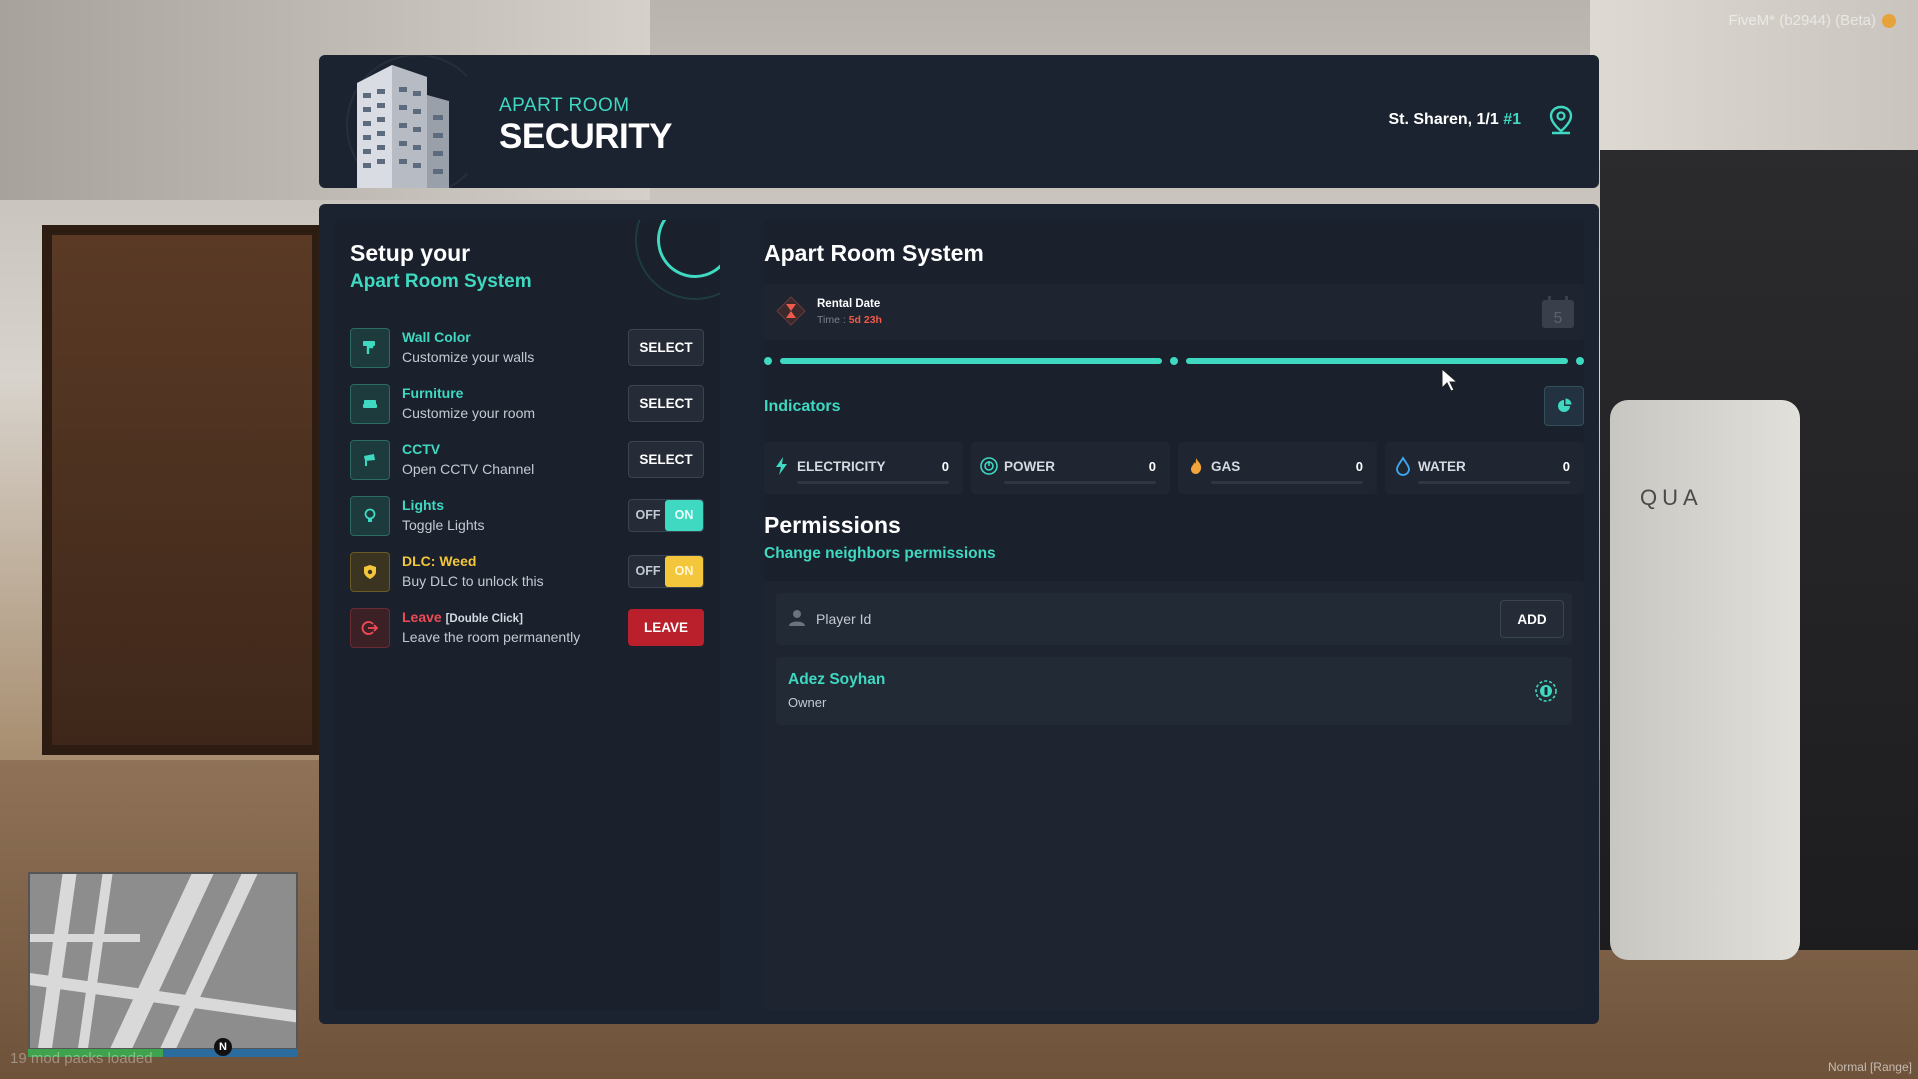 The width and height of the screenshot is (1918, 1079). I want to click on dlc-weed-toggle: OFF ON, so click(666, 571).